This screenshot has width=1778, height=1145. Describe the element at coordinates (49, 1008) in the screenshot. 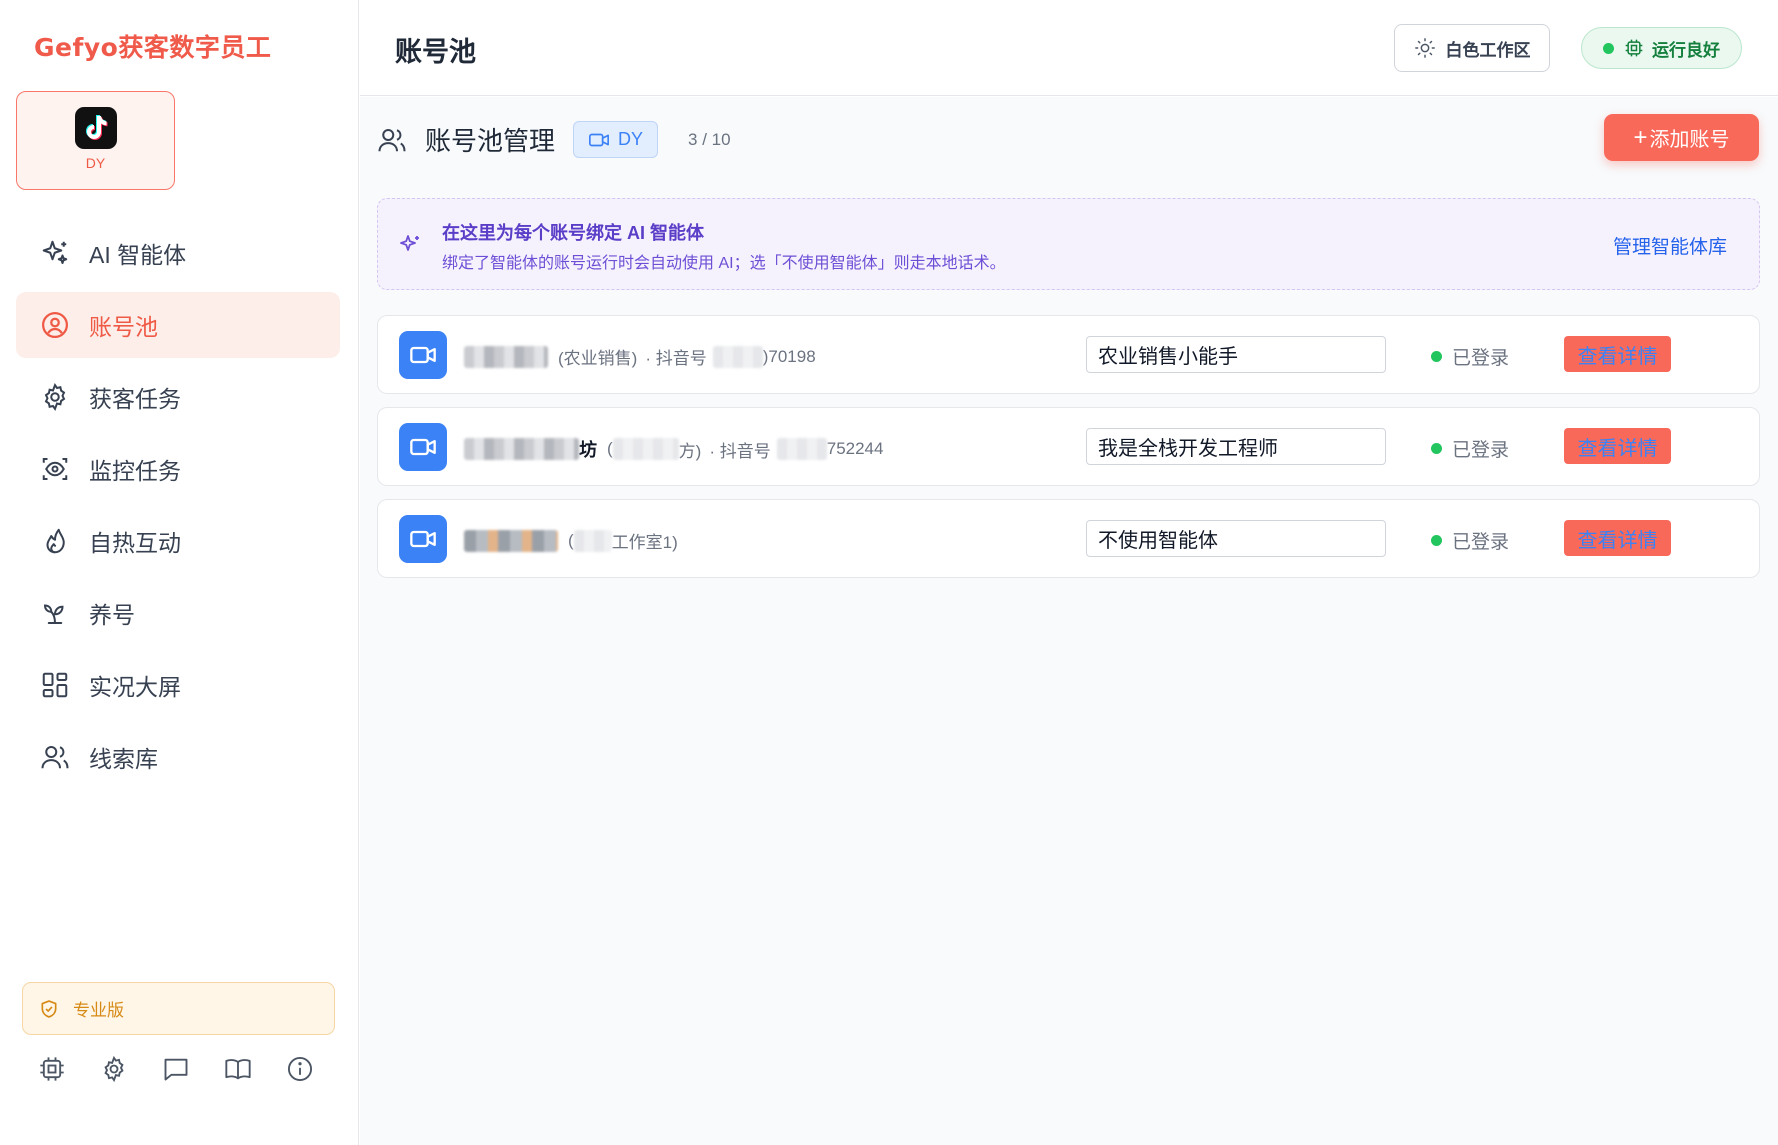

I see `shield-check-icon` at that location.